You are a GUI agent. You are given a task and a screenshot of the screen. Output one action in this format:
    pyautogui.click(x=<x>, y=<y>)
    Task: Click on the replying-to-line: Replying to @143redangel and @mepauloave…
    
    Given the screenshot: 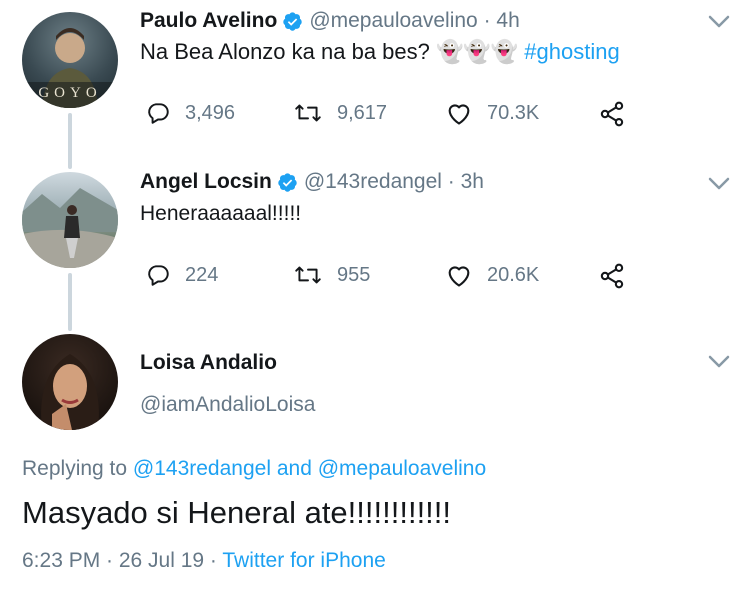 What is the action you would take?
    pyautogui.click(x=254, y=469)
    